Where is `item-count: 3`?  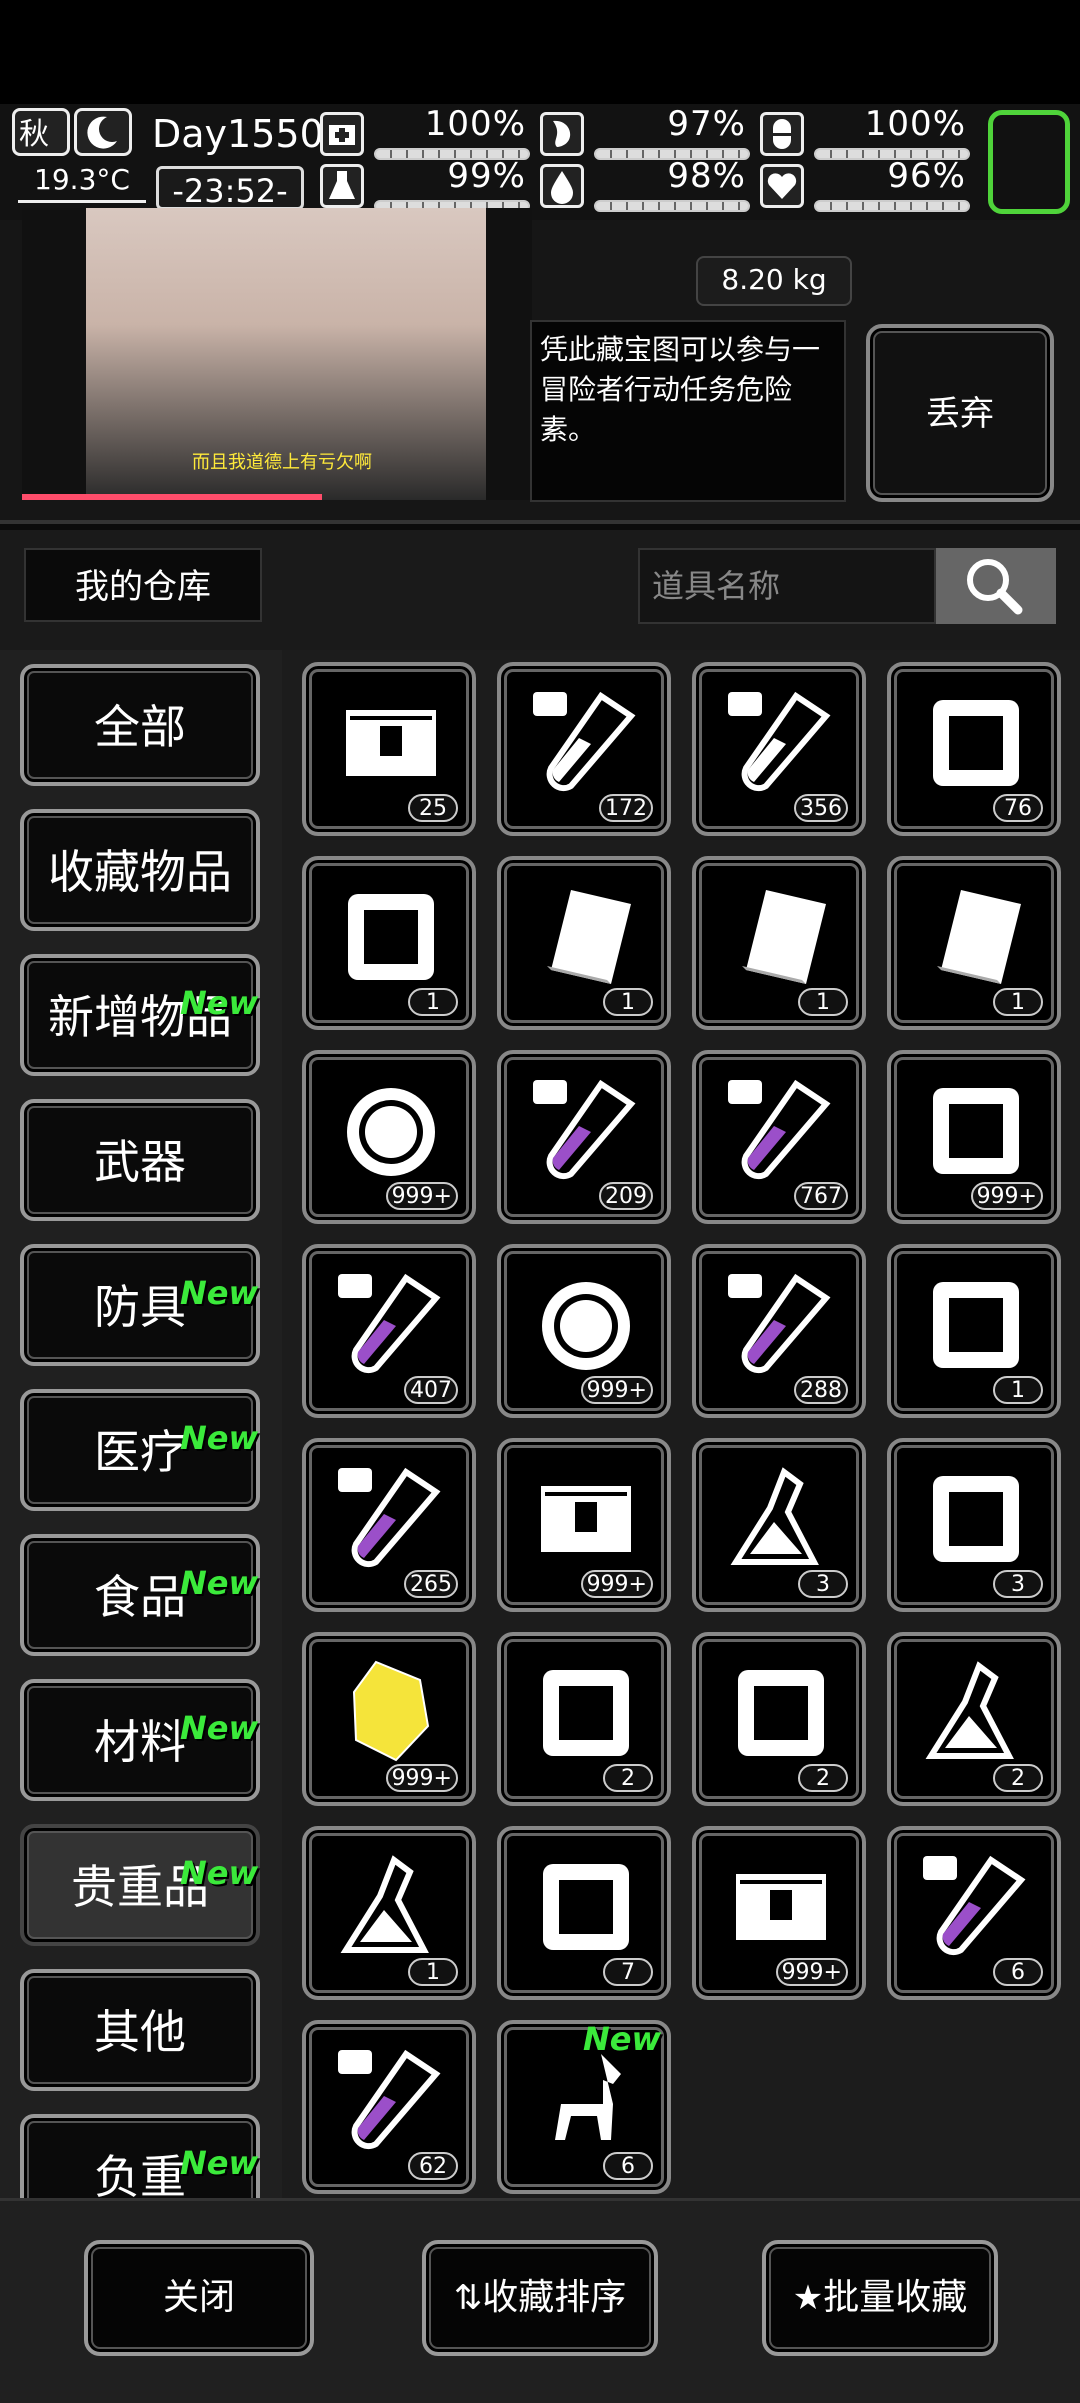
item-count: 3 is located at coordinates (1018, 1584).